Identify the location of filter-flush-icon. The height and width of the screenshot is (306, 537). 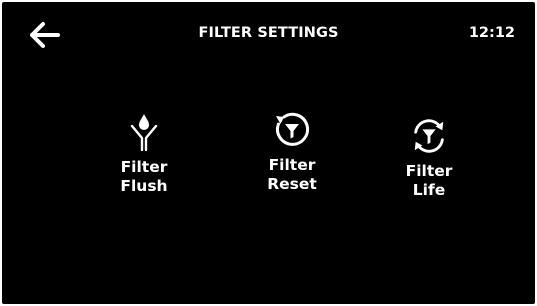
(144, 132).